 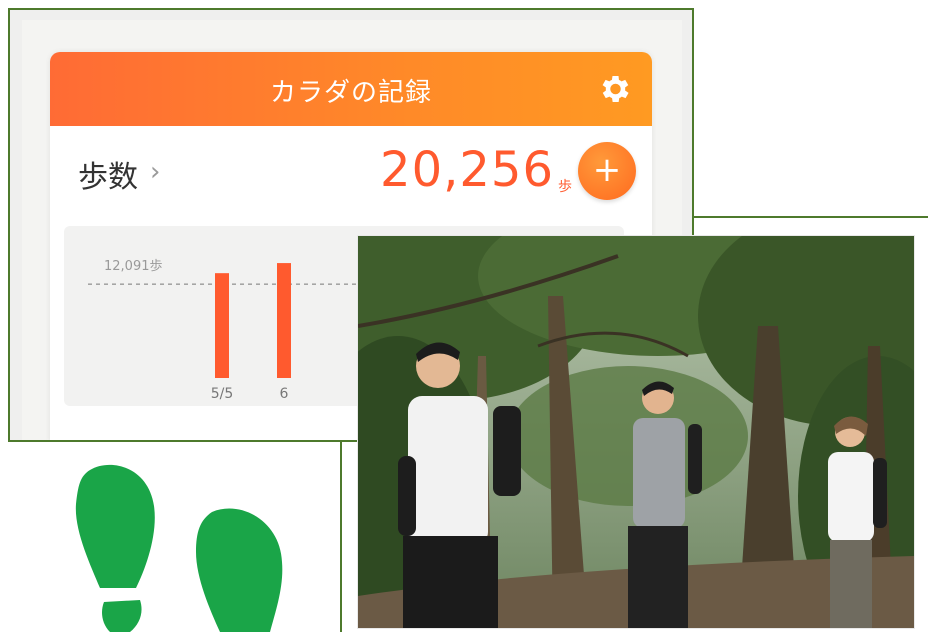 What do you see at coordinates (284, 394) in the screenshot?
I see `x-tick-label: 6` at bounding box center [284, 394].